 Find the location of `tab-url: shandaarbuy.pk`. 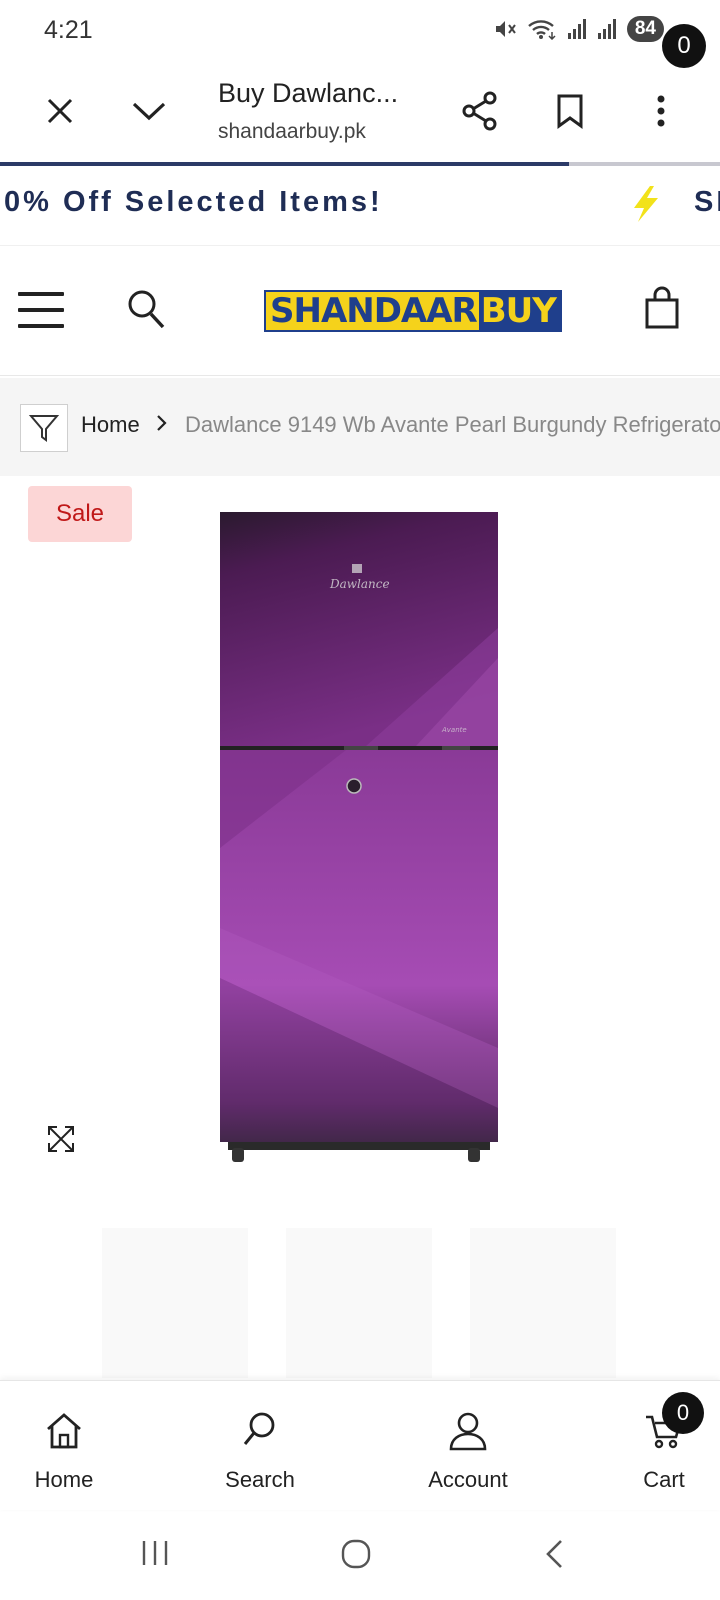

tab-url: shandaarbuy.pk is located at coordinates (292, 132).